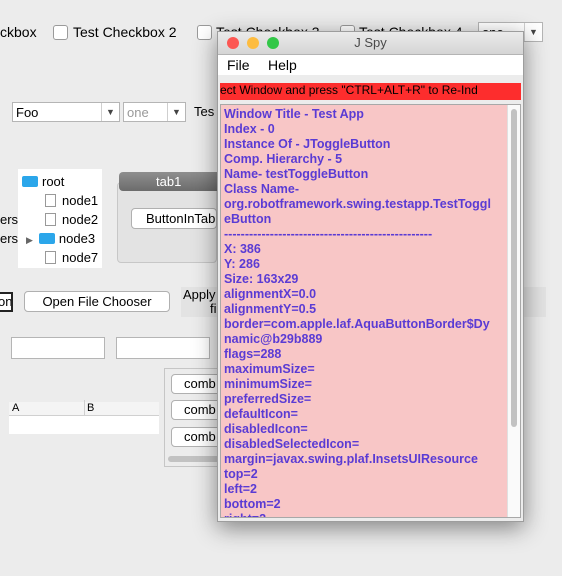 This screenshot has width=562, height=576. Describe the element at coordinates (292, 444) in the screenshot. I see `info-line: disabledSelectedIcon=` at that location.